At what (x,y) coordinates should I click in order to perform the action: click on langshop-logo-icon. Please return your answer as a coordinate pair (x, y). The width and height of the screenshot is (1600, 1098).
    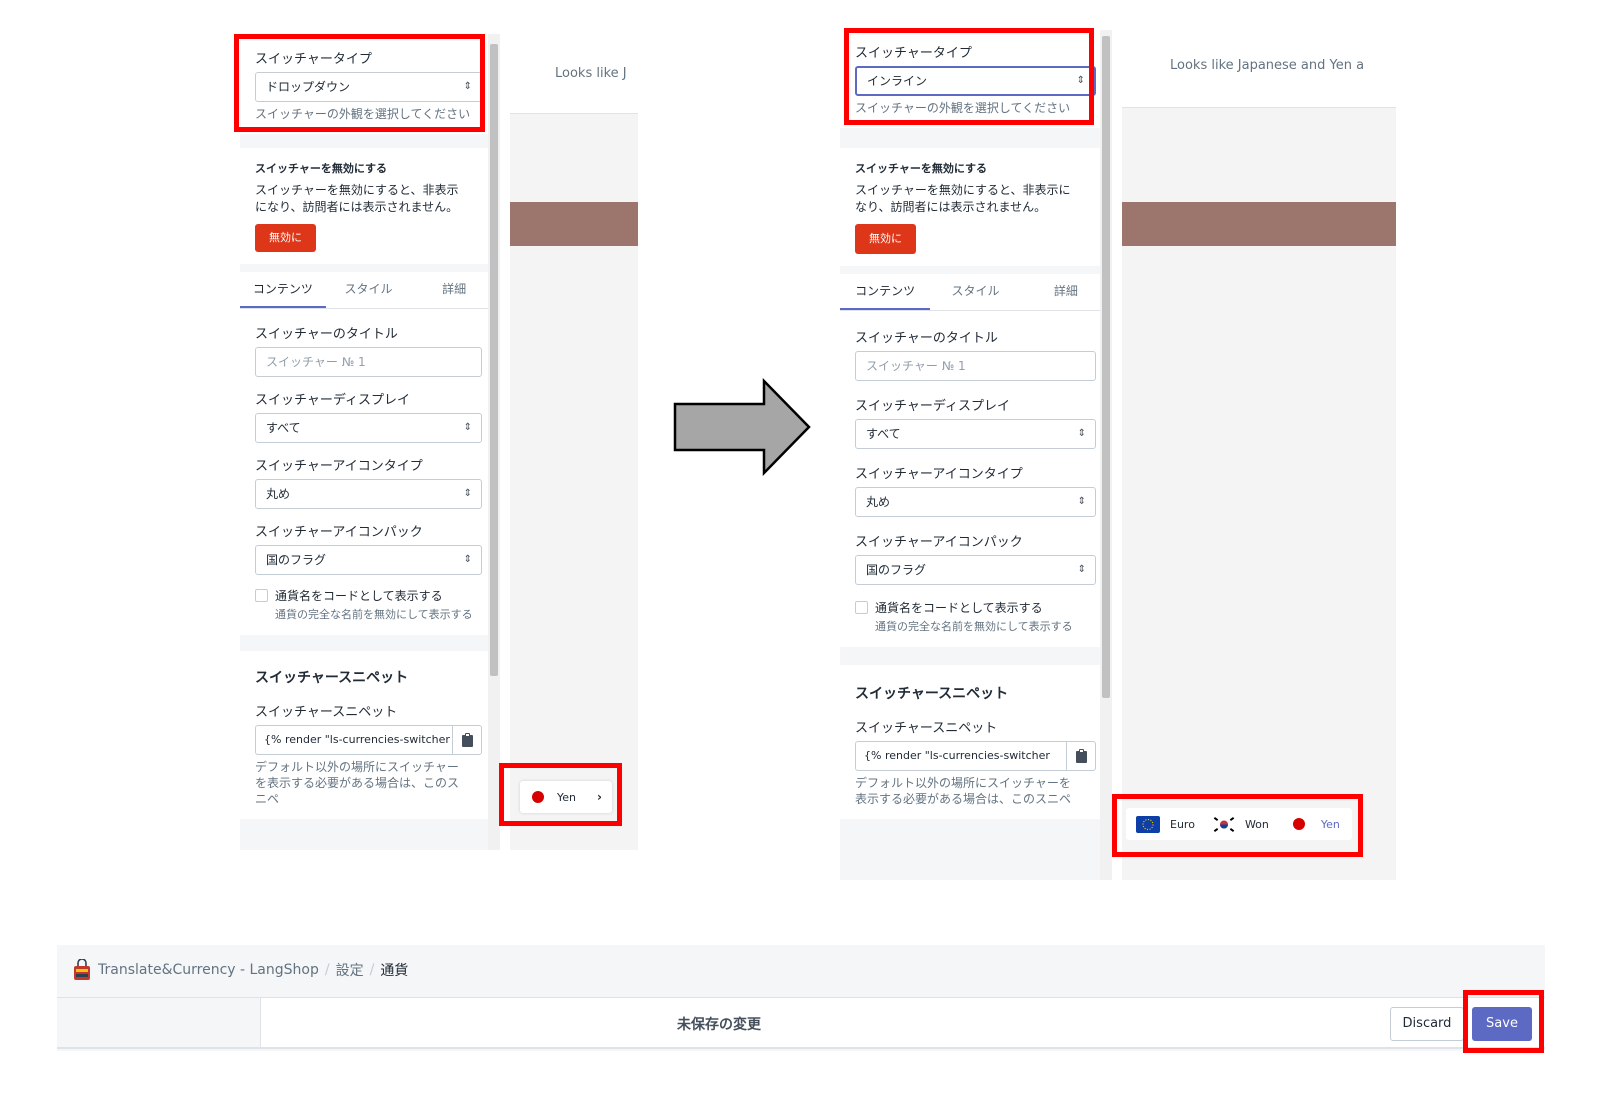
    Looking at the image, I should click on (82, 969).